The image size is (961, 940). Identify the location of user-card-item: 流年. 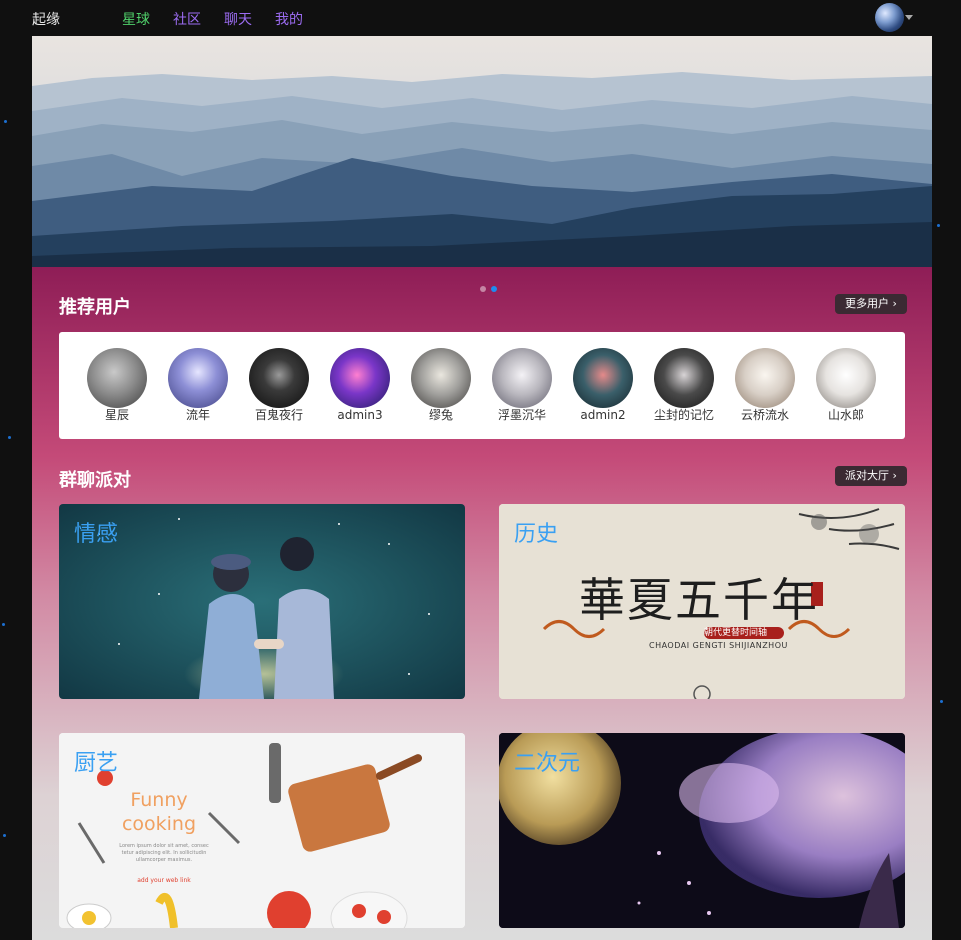
(198, 385).